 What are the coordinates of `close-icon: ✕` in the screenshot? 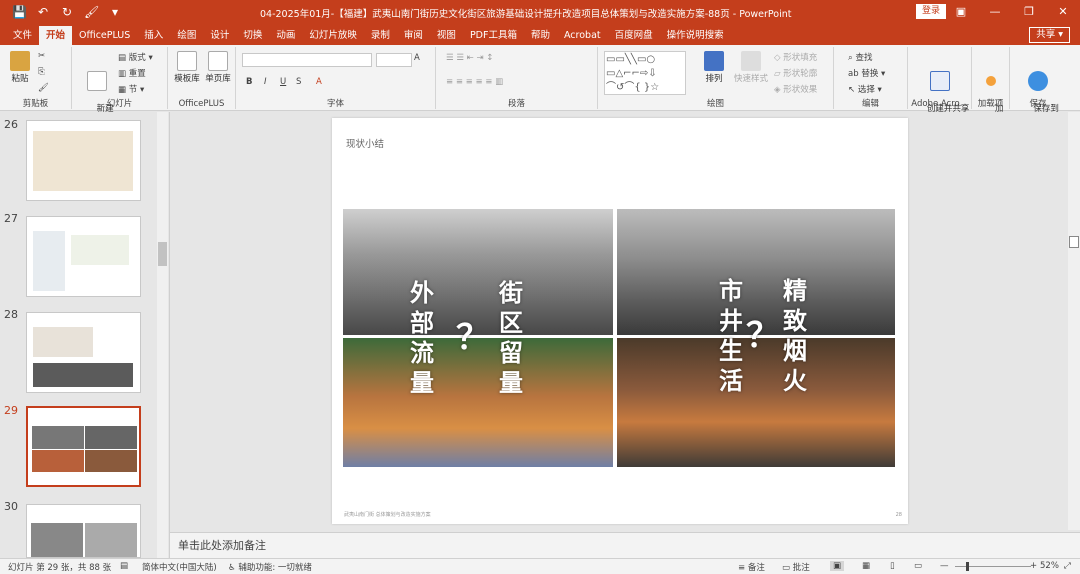 It's located at (1063, 12).